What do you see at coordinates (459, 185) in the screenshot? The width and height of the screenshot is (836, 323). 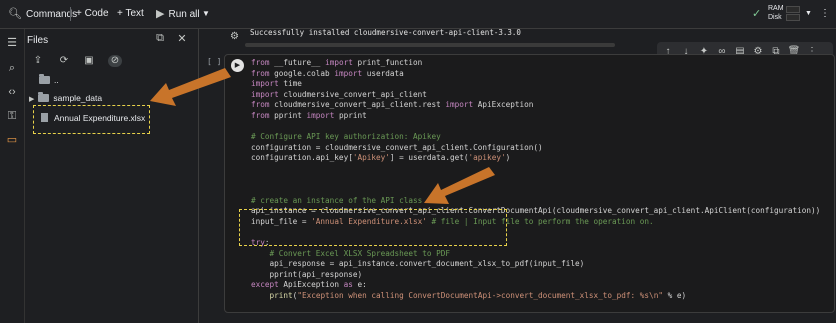 I see `arrow-to-code` at bounding box center [459, 185].